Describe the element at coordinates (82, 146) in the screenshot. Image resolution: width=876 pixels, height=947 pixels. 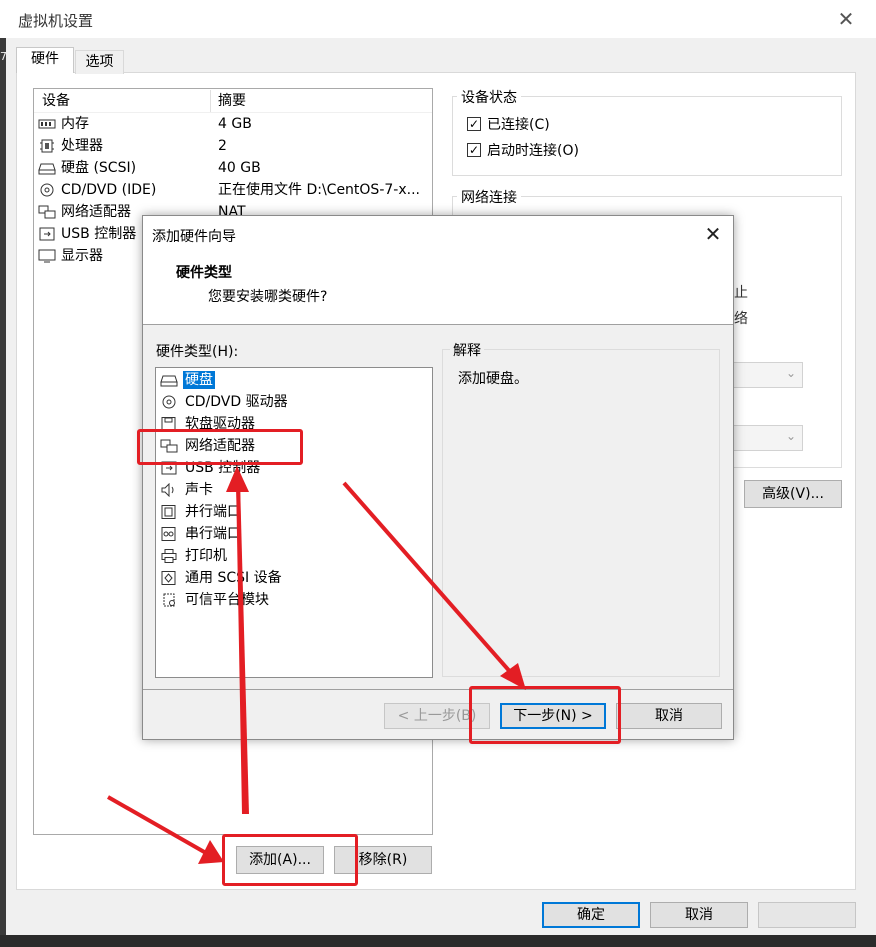
I see `device-name: 处理器` at that location.